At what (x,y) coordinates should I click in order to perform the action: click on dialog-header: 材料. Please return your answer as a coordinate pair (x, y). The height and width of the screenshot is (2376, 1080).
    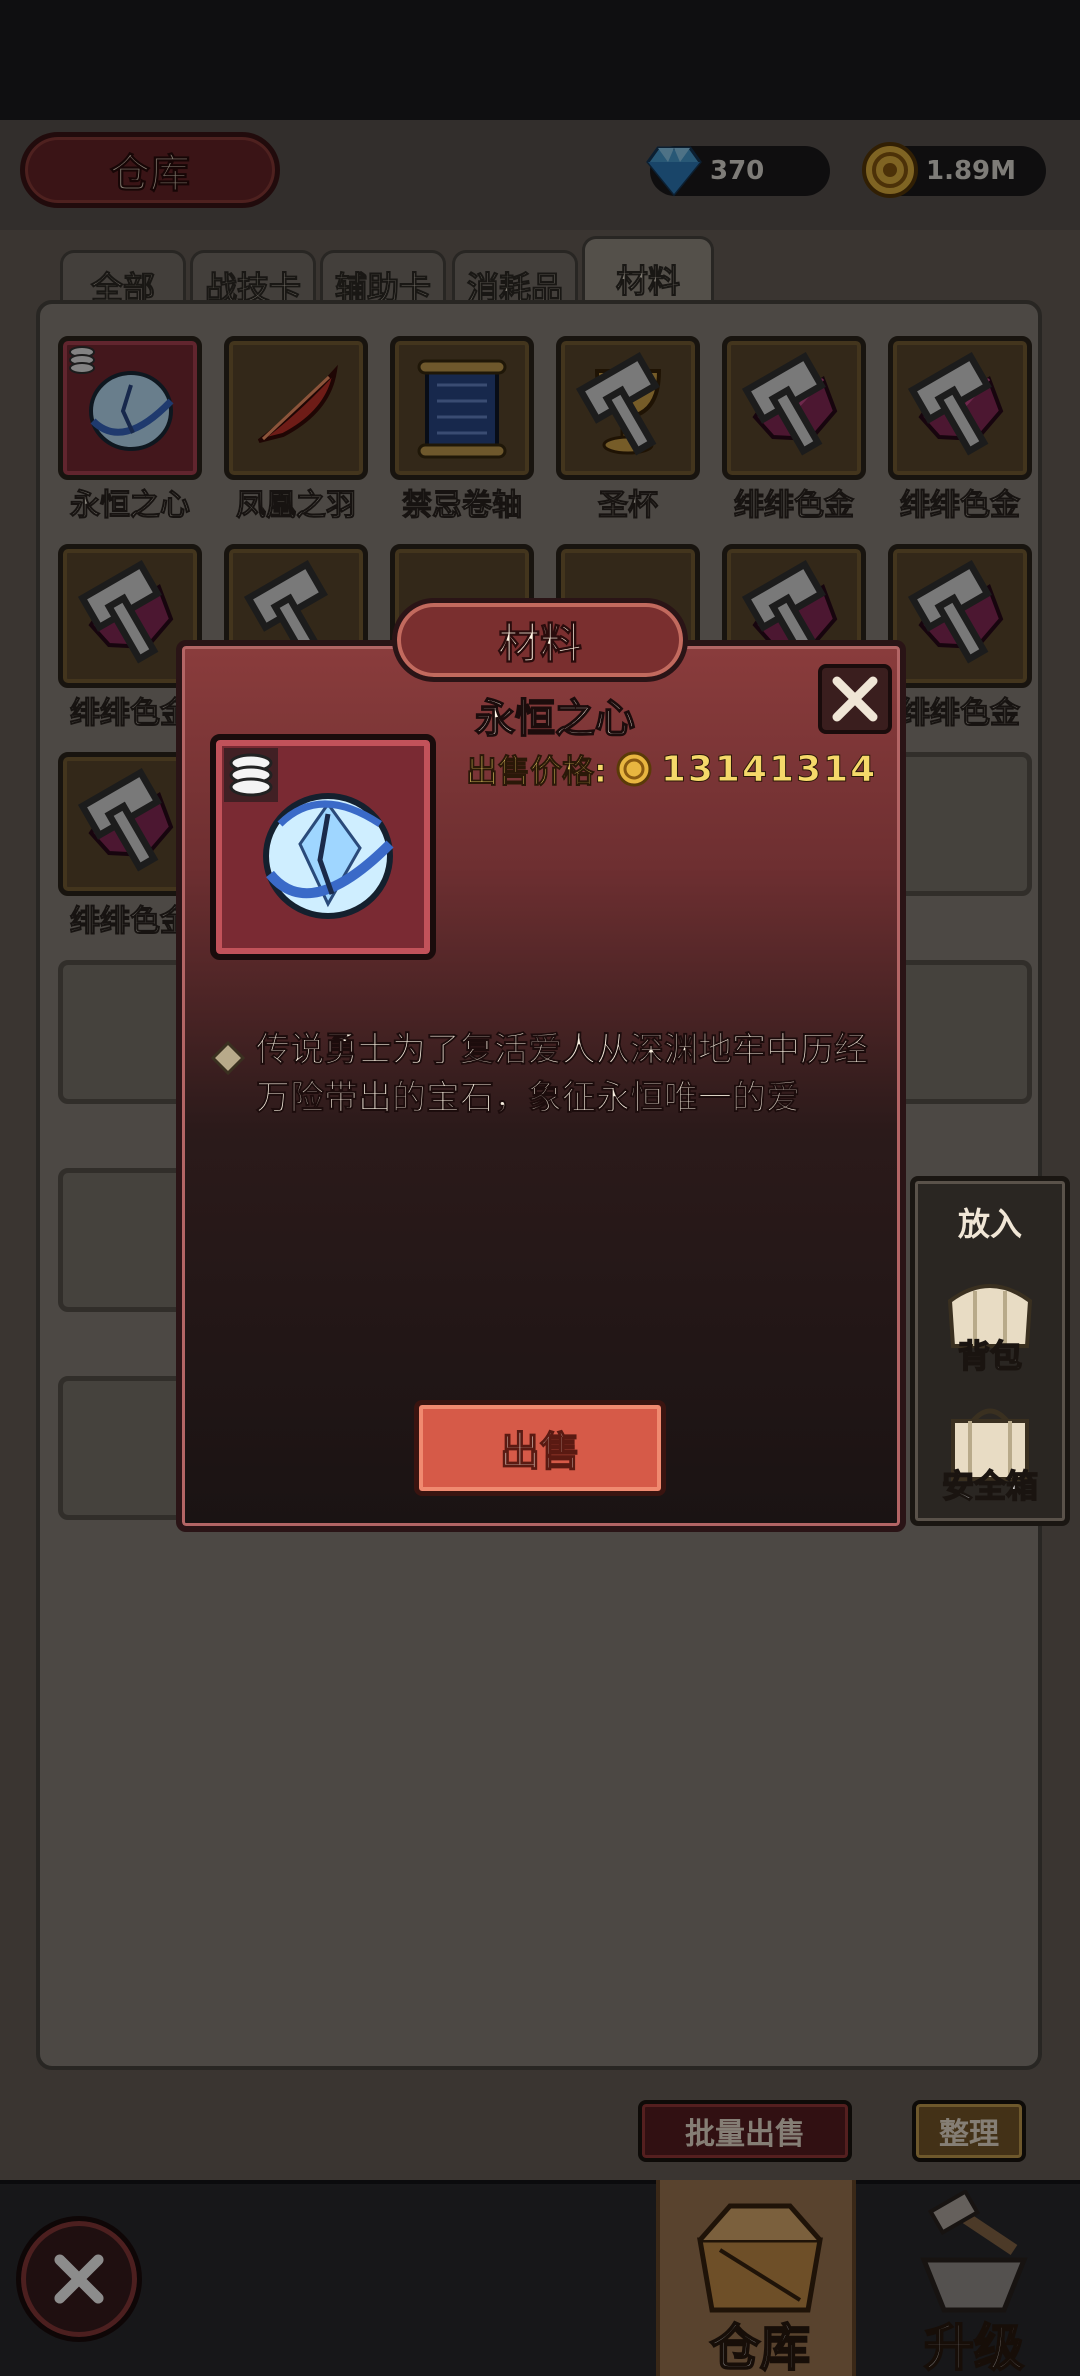
    Looking at the image, I should click on (540, 640).